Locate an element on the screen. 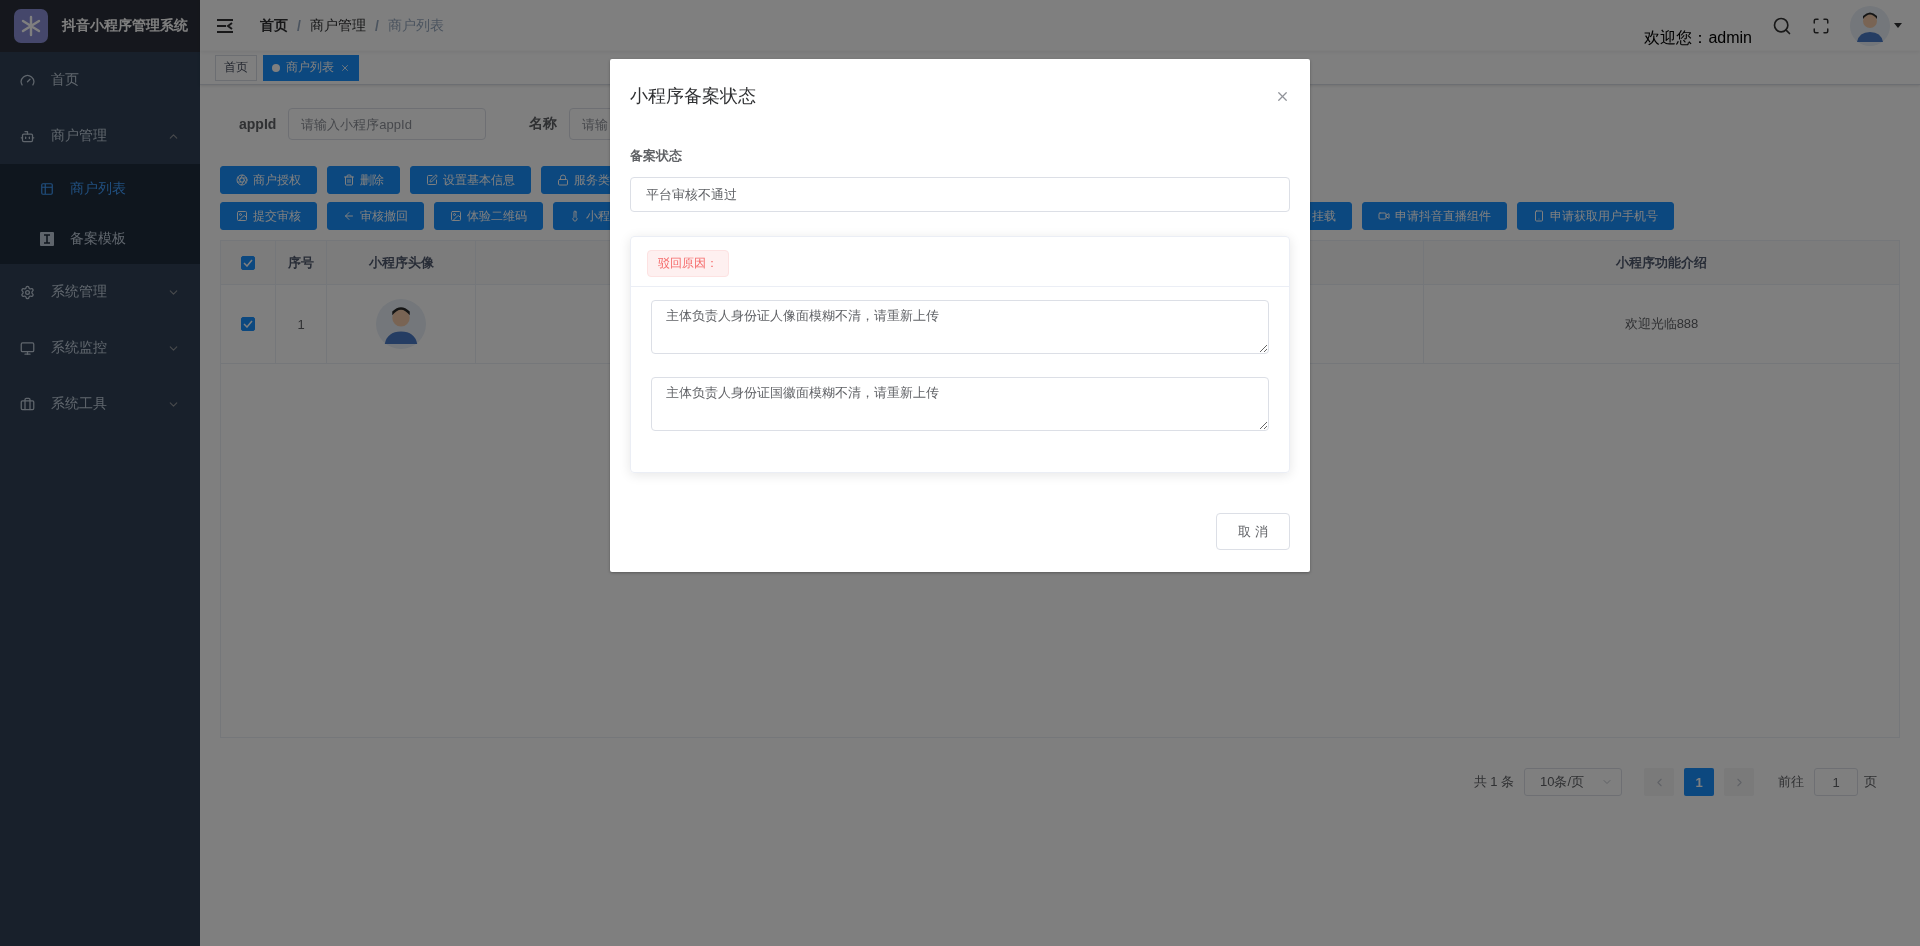 The width and height of the screenshot is (1920, 946). field-label: 备案状态 is located at coordinates (656, 156).